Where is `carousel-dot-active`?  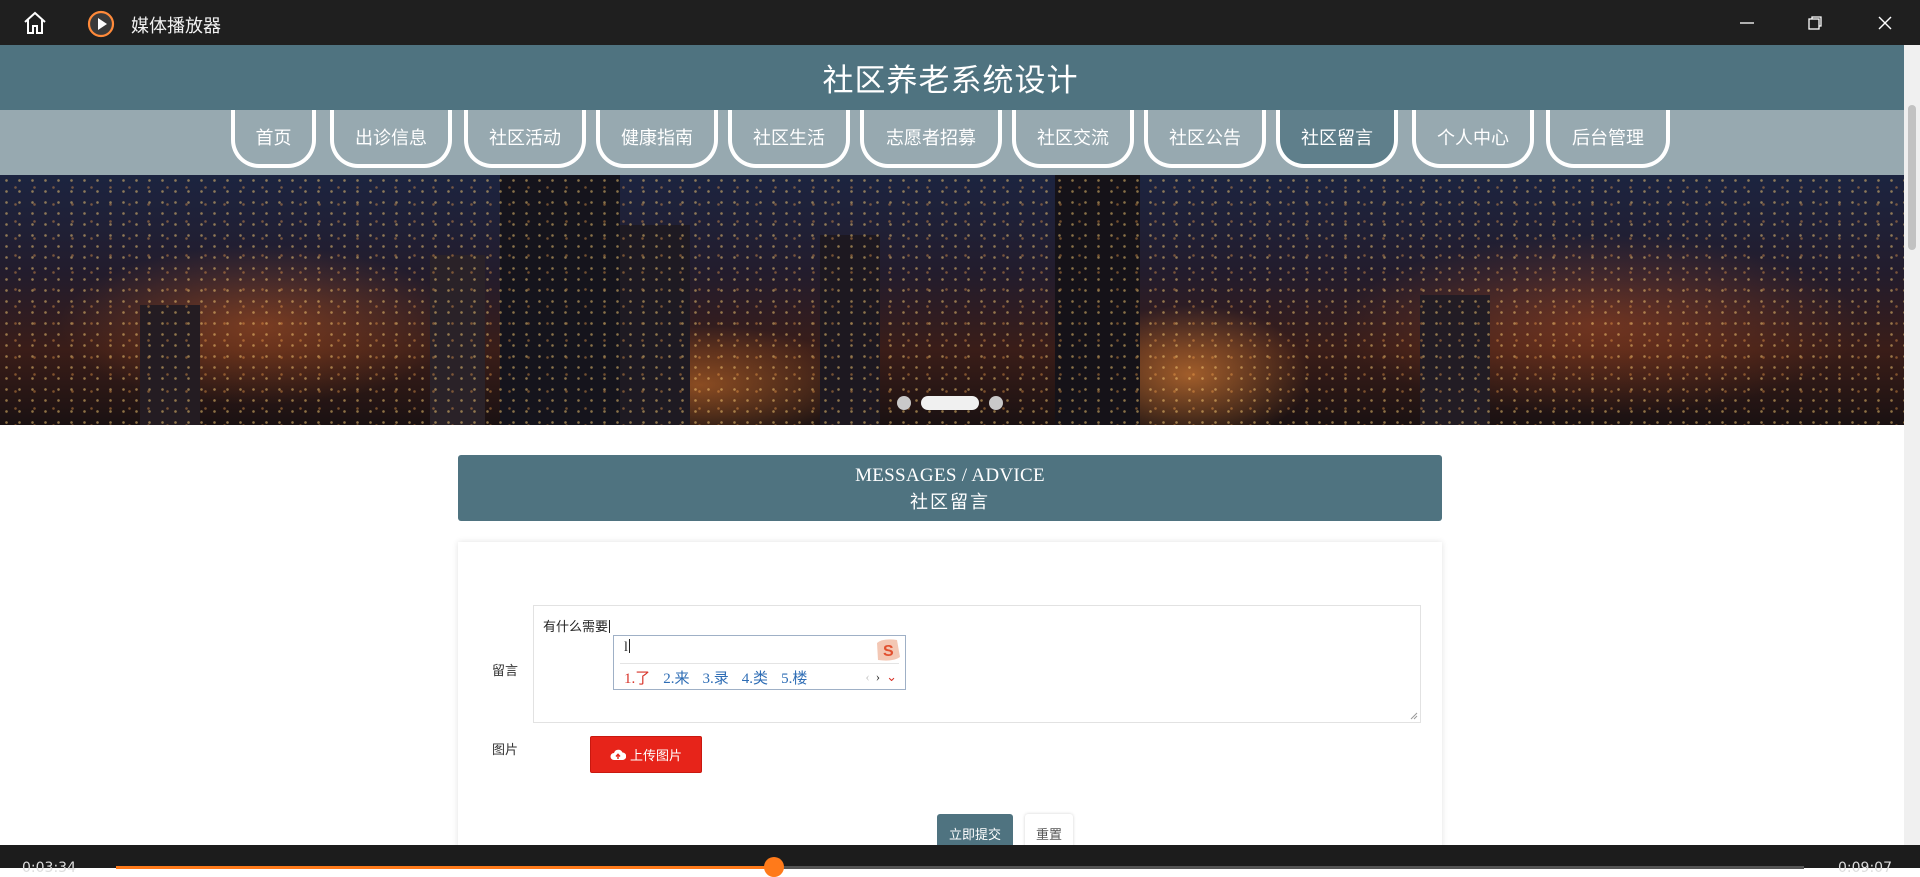 carousel-dot-active is located at coordinates (950, 403).